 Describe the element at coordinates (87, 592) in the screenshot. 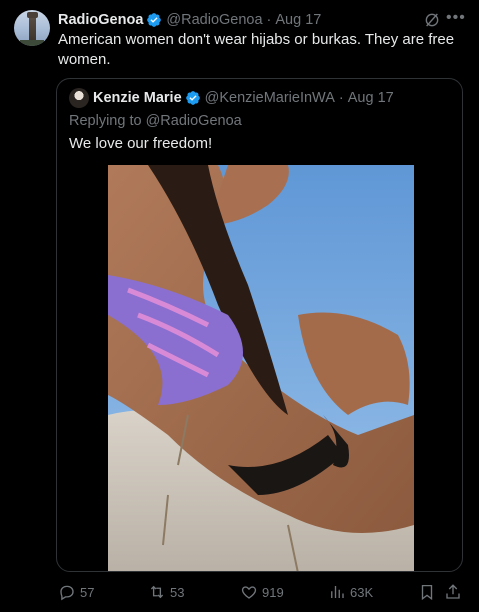

I see `reply-count: 57` at that location.